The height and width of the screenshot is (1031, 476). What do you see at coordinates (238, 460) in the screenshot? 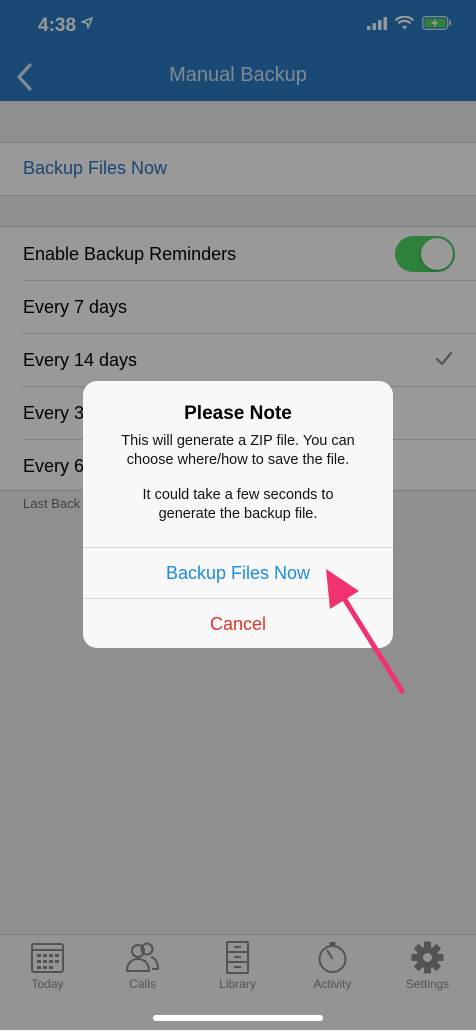
I see `dialog-message-line: choose where/how to save the file.` at bounding box center [238, 460].